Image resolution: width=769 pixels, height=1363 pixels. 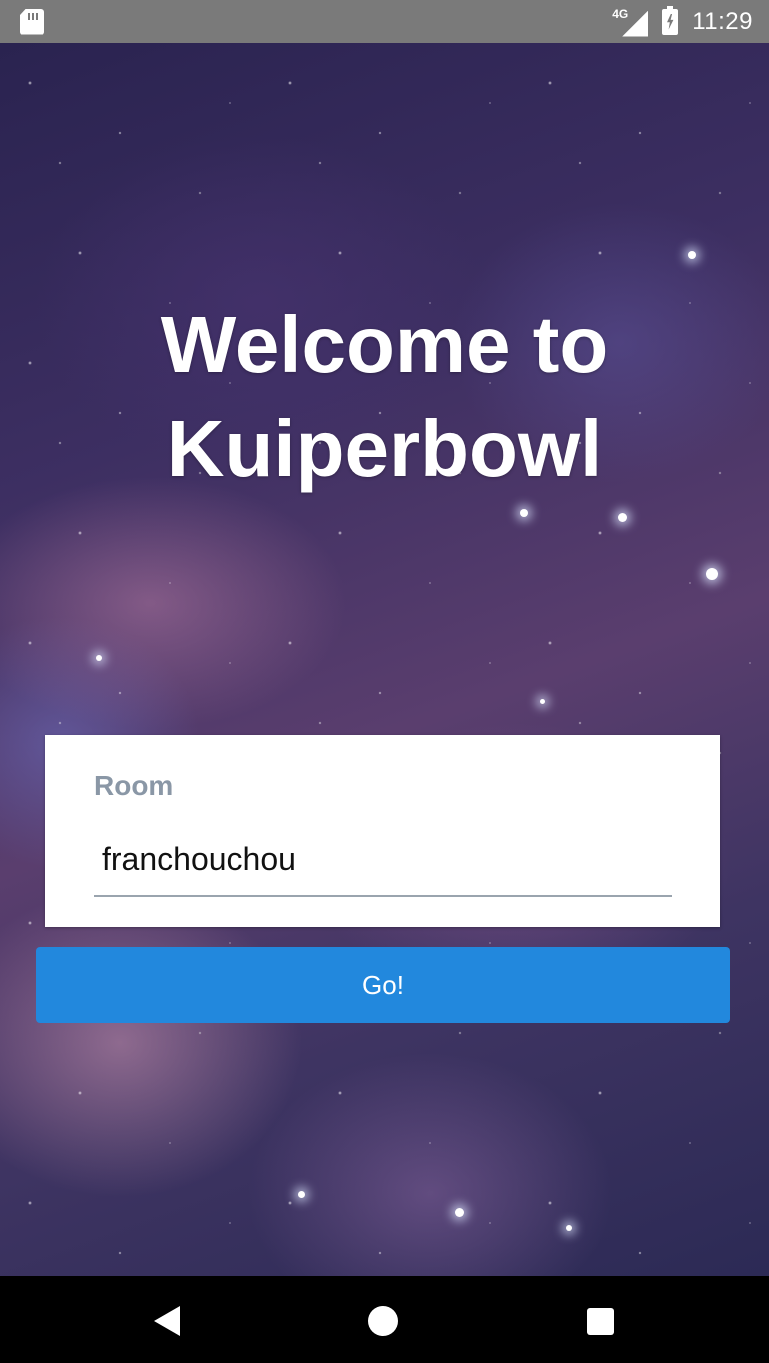 What do you see at coordinates (384, 448) in the screenshot?
I see `welcome-line-2: Kuiperbowl` at bounding box center [384, 448].